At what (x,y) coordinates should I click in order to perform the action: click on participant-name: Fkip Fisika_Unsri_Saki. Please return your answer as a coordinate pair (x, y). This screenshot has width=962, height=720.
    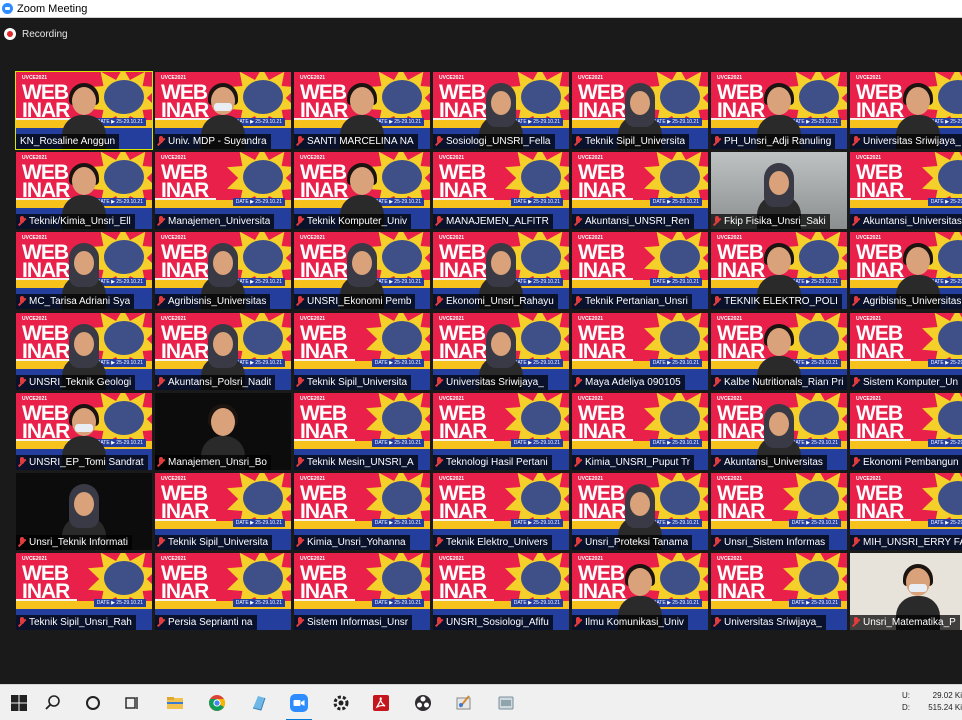
    Looking at the image, I should click on (775, 221).